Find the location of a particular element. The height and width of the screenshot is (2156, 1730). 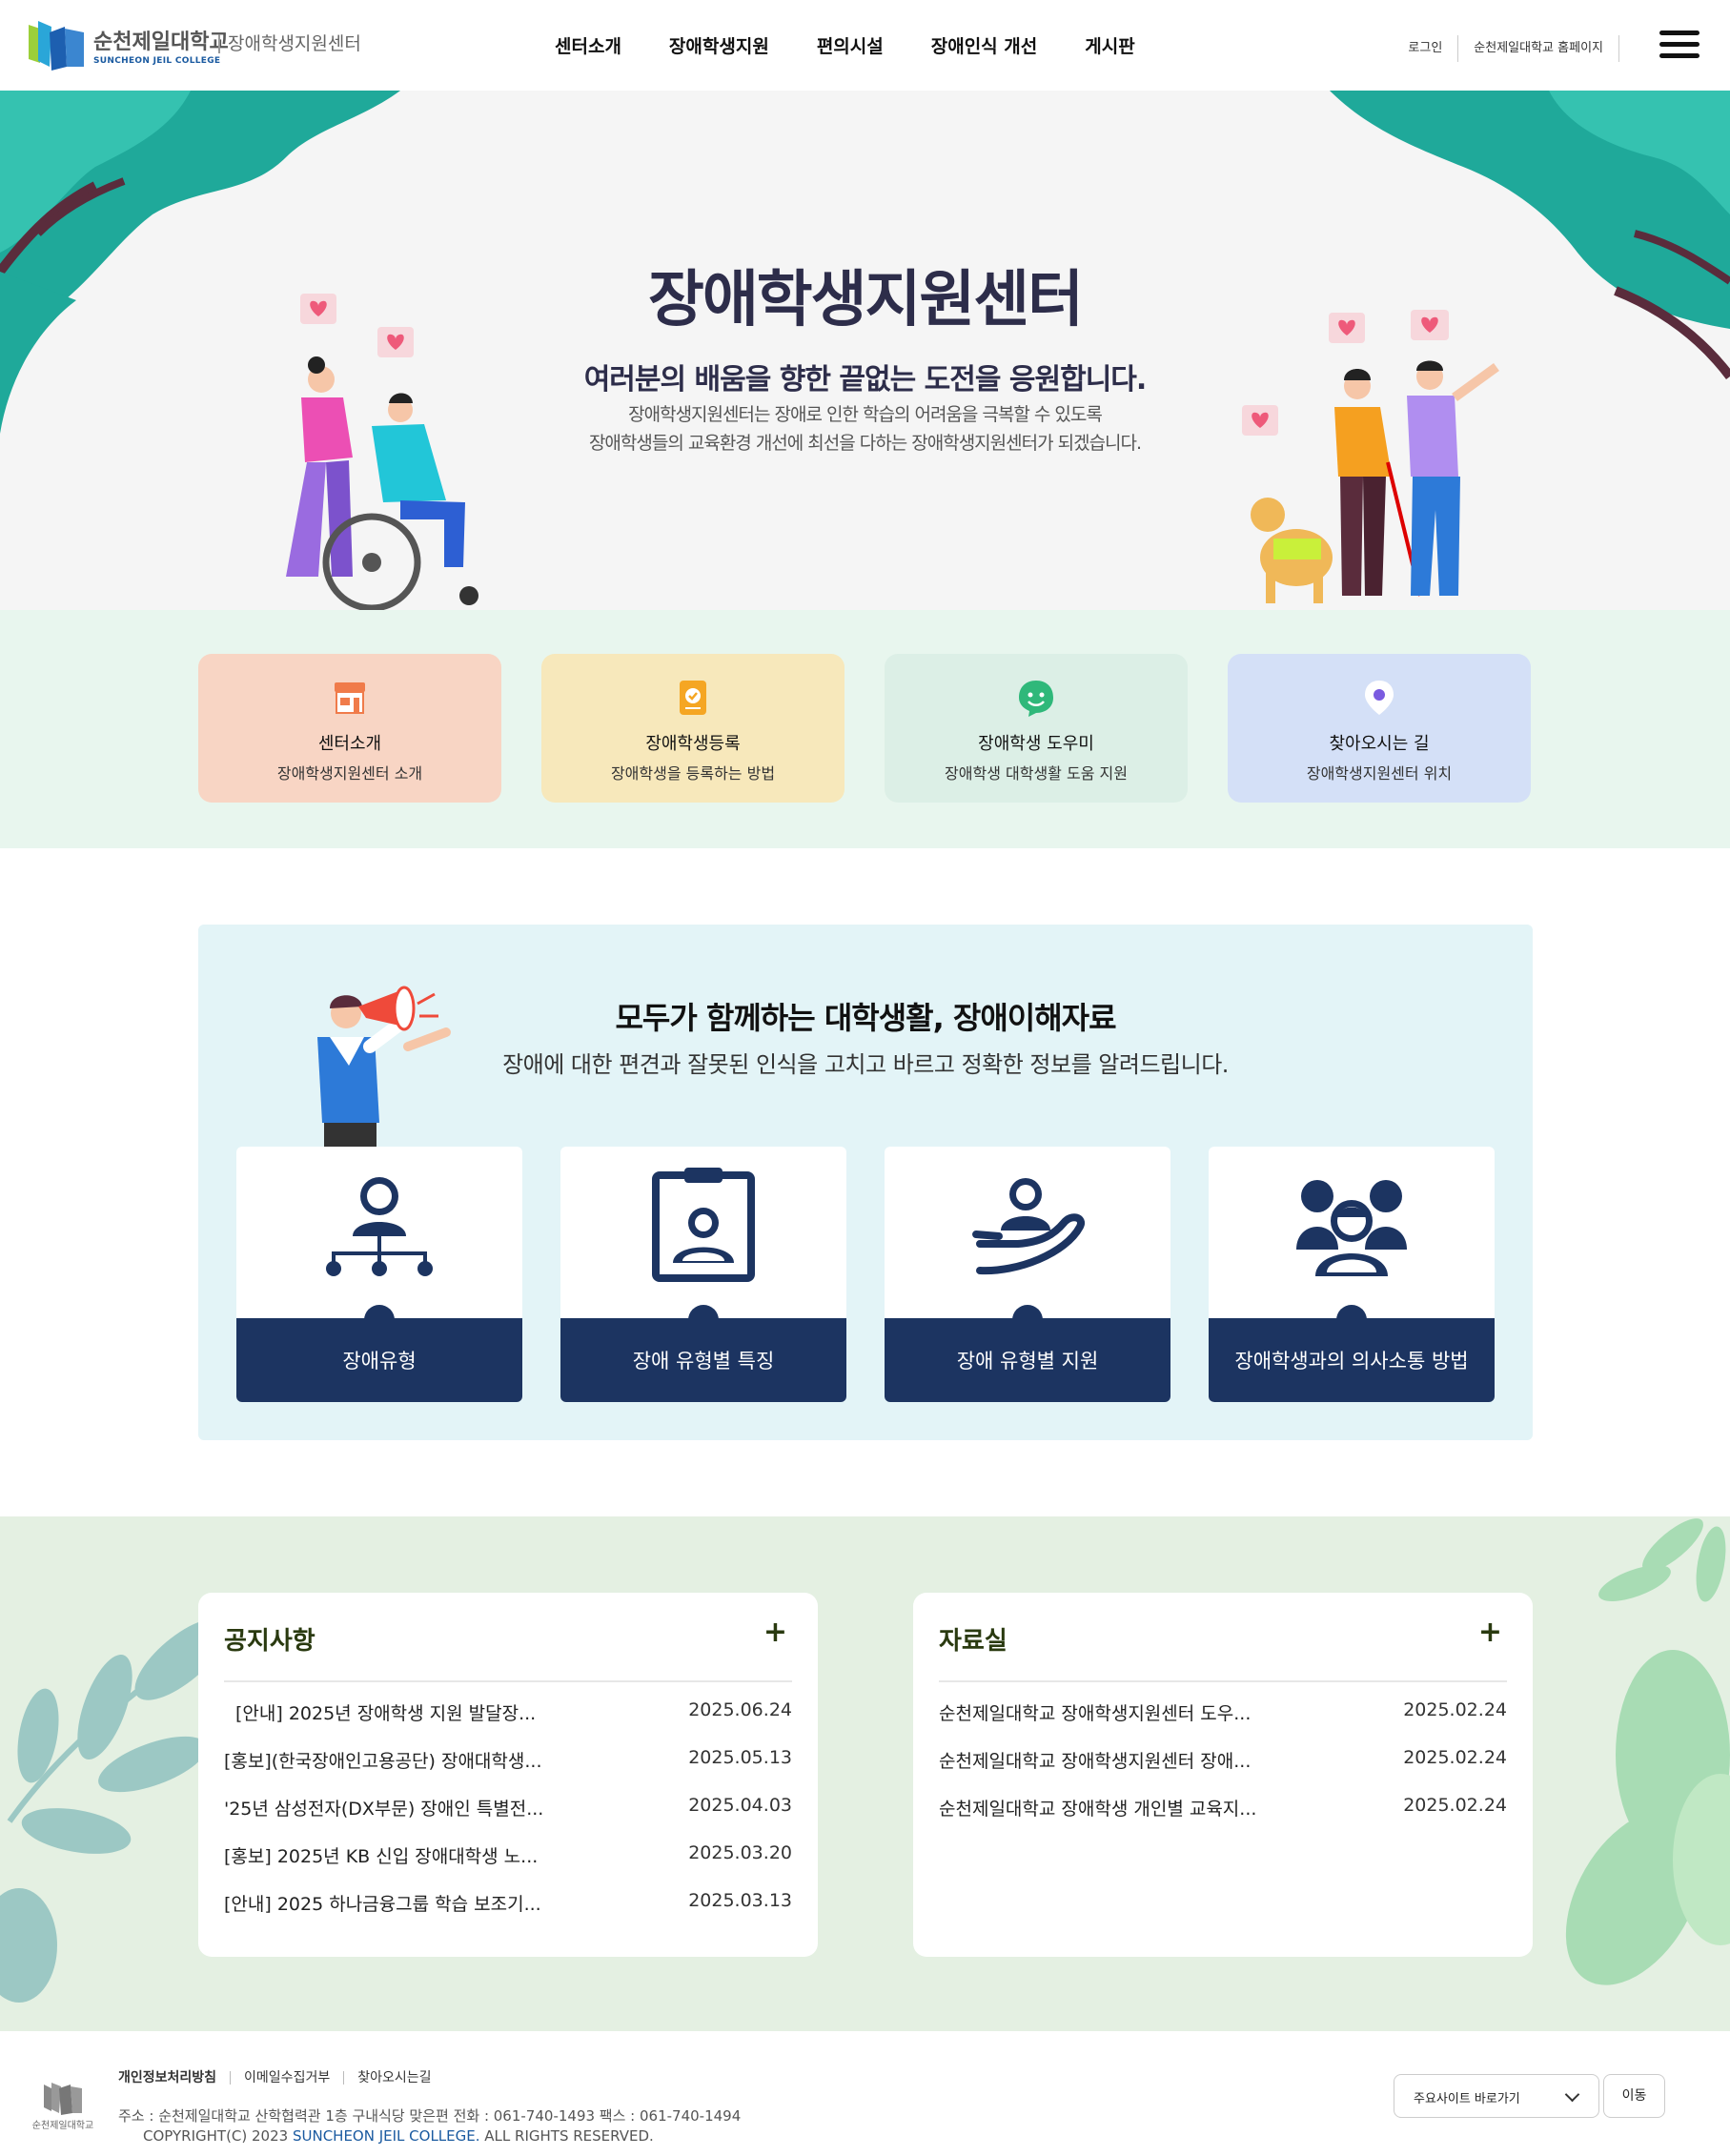

awareness-card-label: 장애유형 is located at coordinates (379, 1354).